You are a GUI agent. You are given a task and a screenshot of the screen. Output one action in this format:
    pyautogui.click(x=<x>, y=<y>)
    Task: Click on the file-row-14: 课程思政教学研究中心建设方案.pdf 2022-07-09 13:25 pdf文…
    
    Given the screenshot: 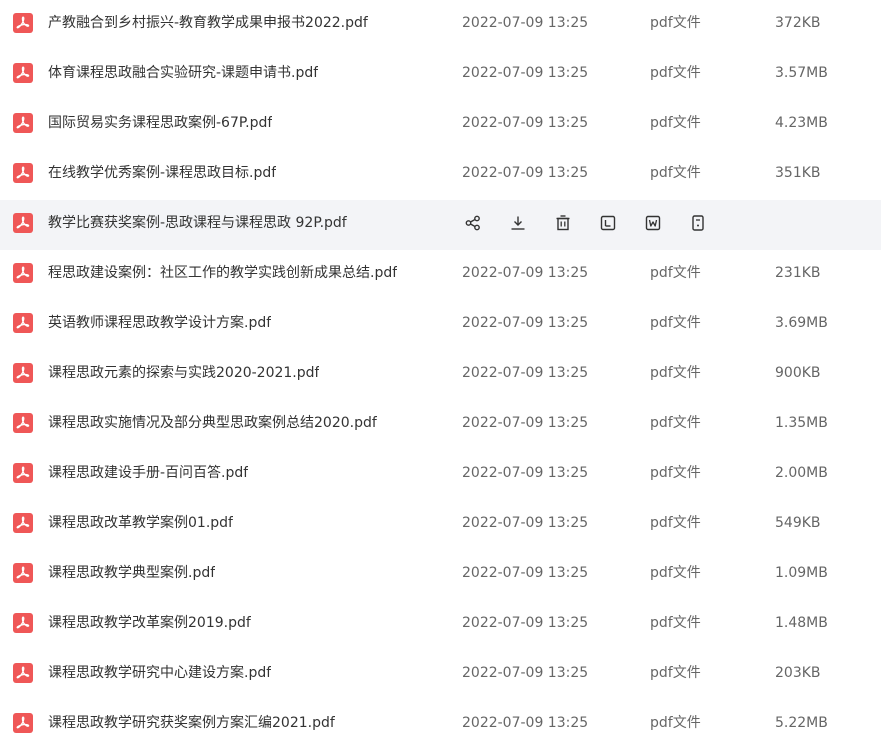 What is the action you would take?
    pyautogui.click(x=440, y=675)
    